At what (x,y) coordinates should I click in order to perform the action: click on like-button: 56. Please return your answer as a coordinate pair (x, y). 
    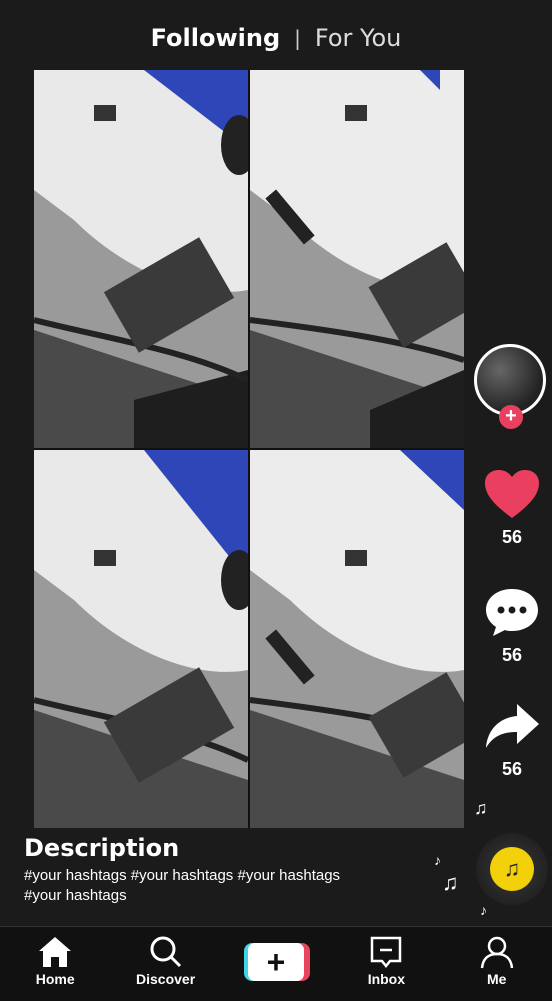
    Looking at the image, I should click on (512, 508).